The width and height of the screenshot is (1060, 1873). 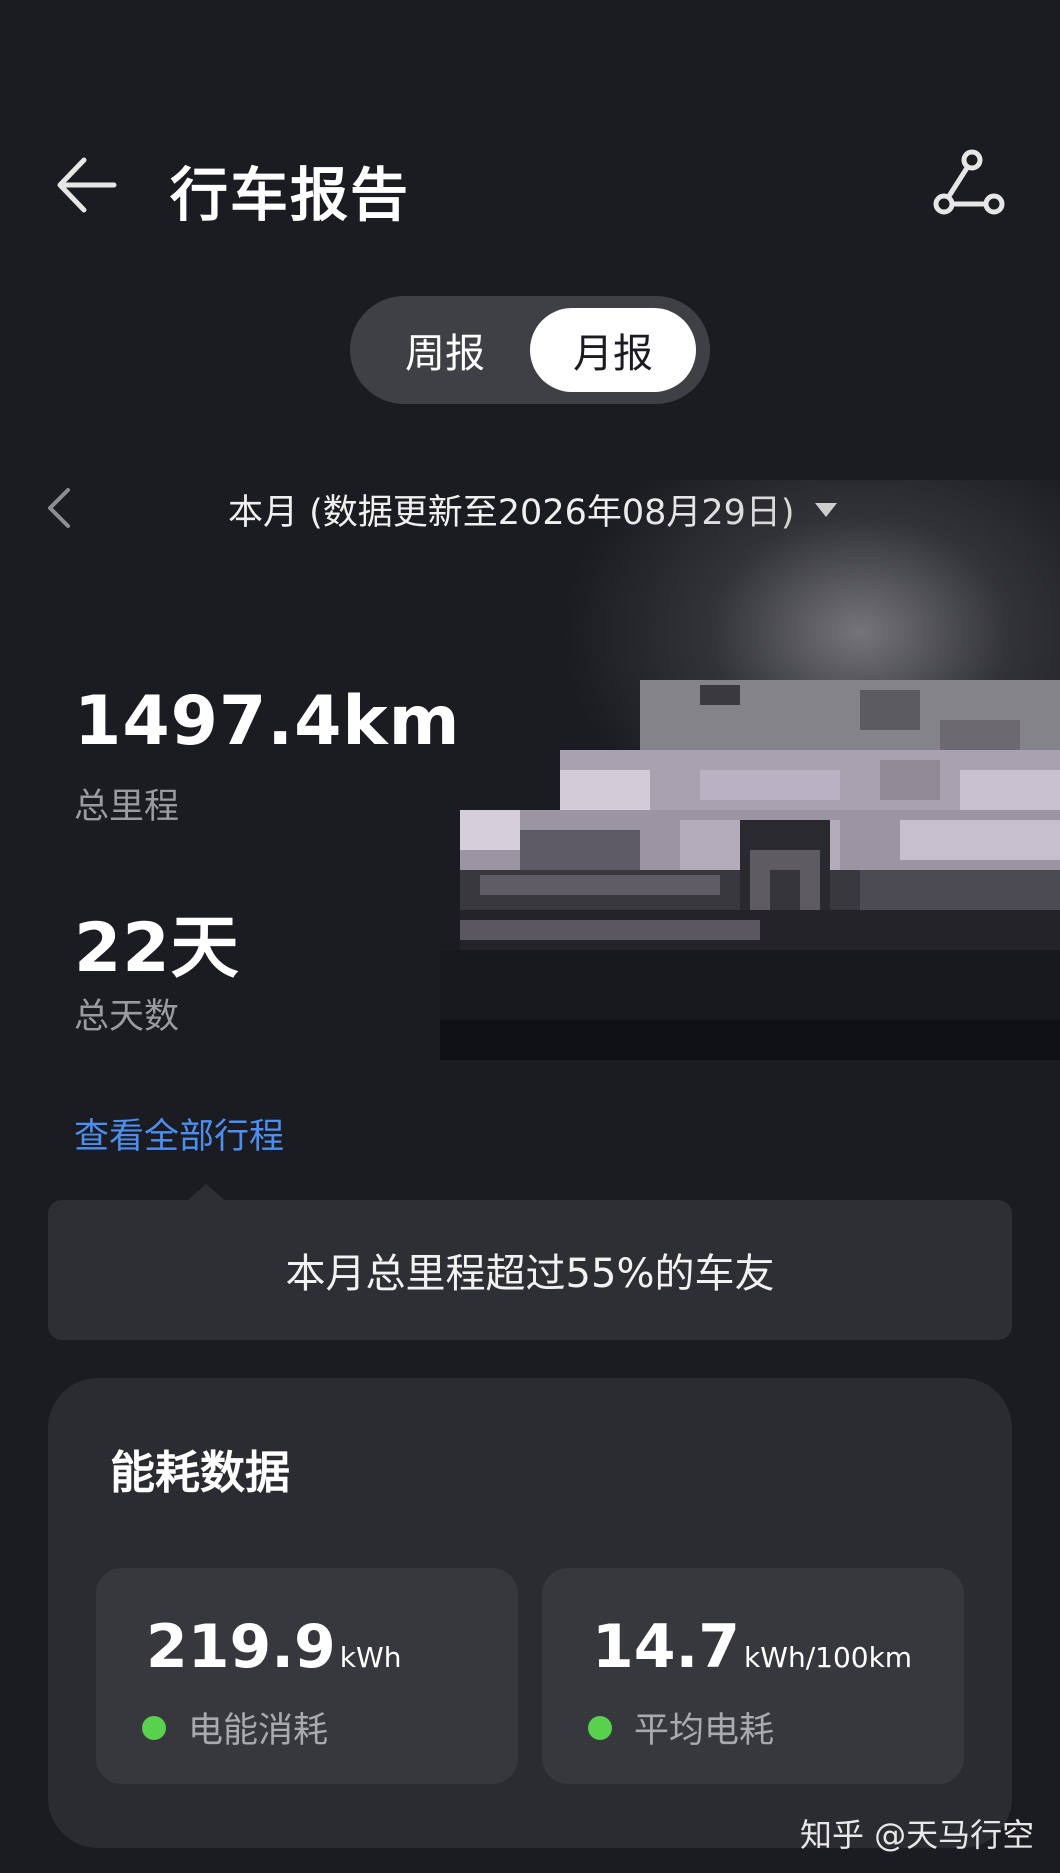 I want to click on energy-consumption-value: 219.9, so click(x=241, y=1647).